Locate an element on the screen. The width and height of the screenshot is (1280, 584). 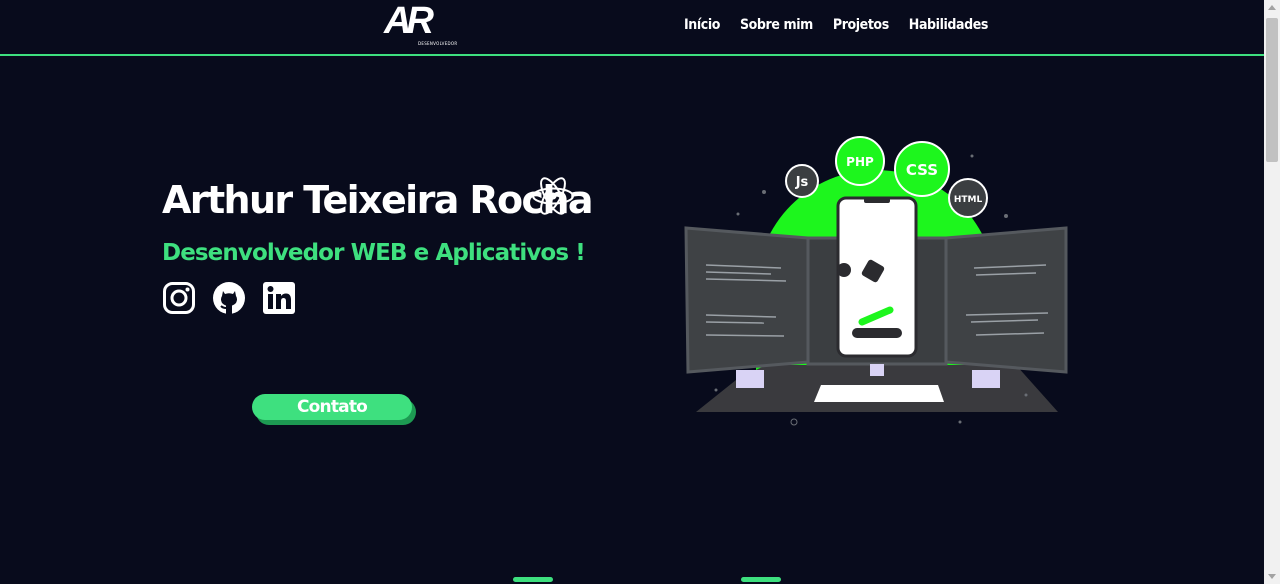
contact-button-wrap: Contato is located at coordinates (334, 409).